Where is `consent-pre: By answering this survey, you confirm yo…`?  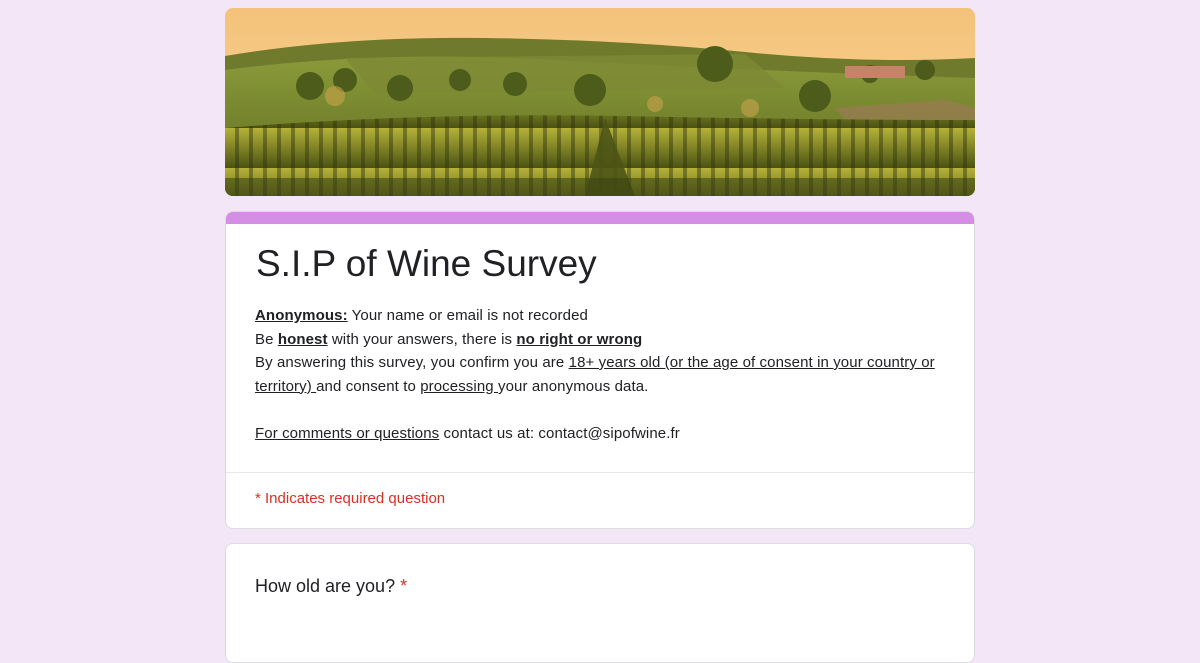
consent-pre: By answering this survey, you confirm yo… is located at coordinates (412, 362).